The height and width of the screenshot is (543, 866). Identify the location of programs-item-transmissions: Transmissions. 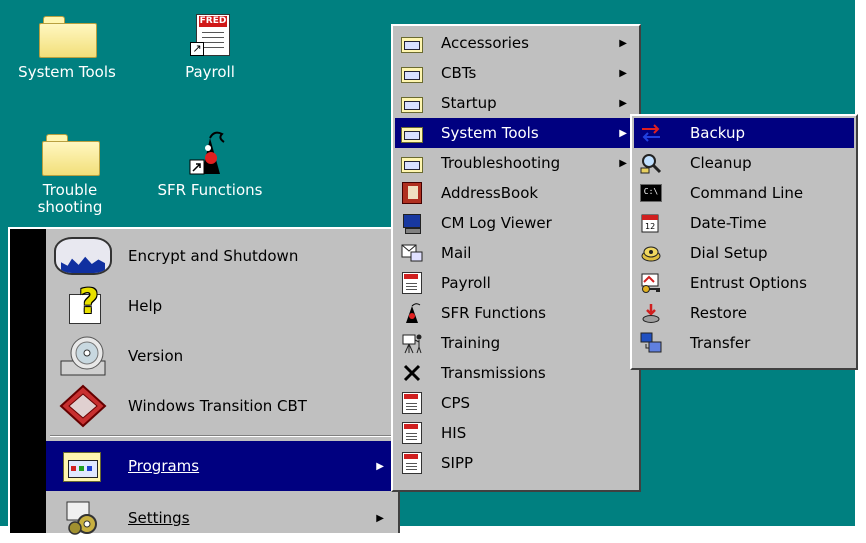
(516, 373).